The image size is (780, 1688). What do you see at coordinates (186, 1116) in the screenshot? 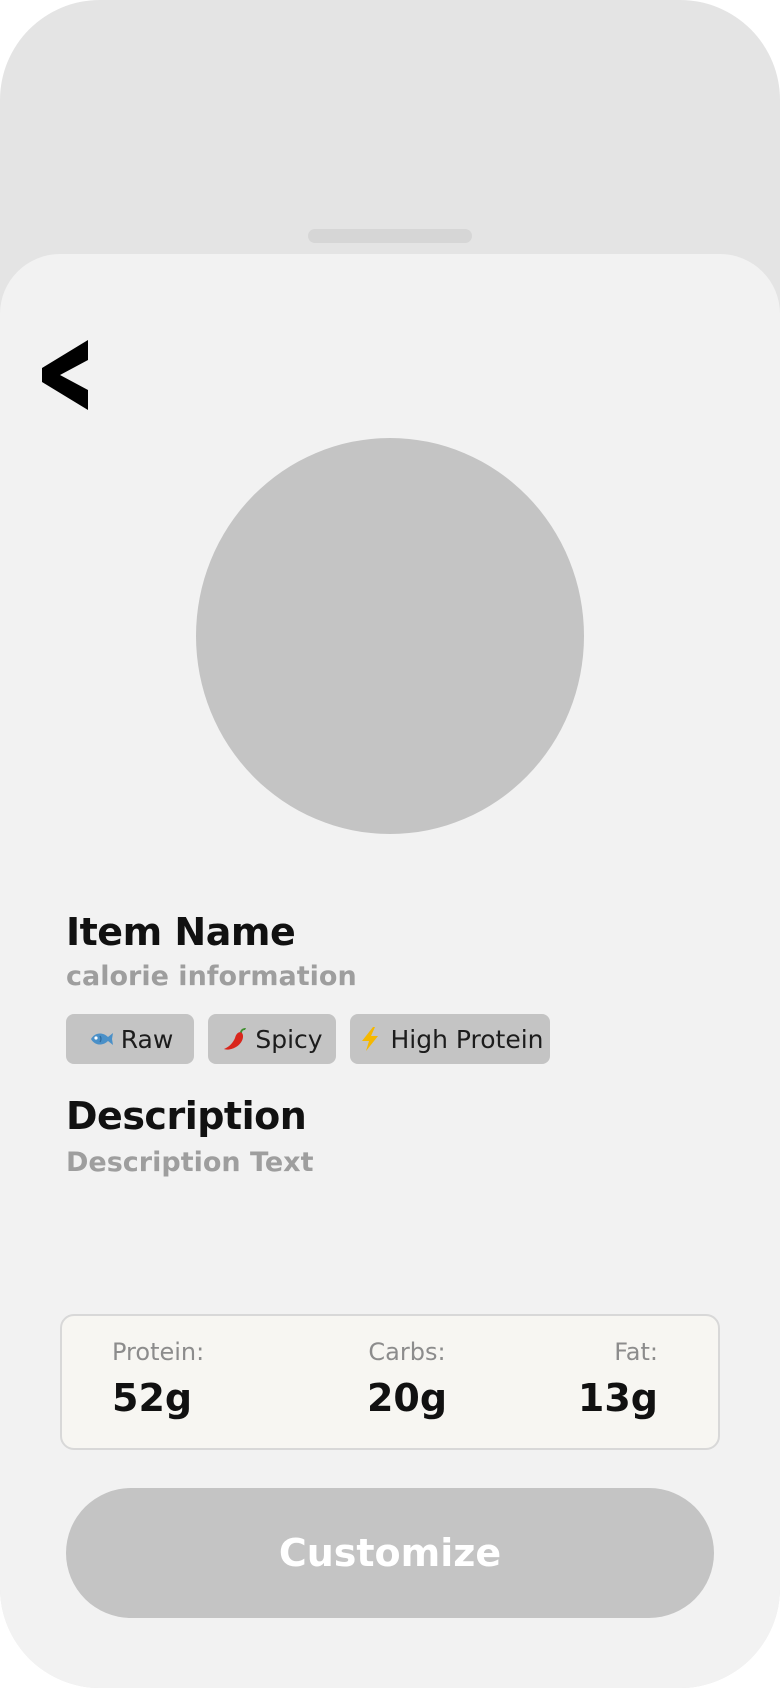
I see `description-heading: Description` at bounding box center [186, 1116].